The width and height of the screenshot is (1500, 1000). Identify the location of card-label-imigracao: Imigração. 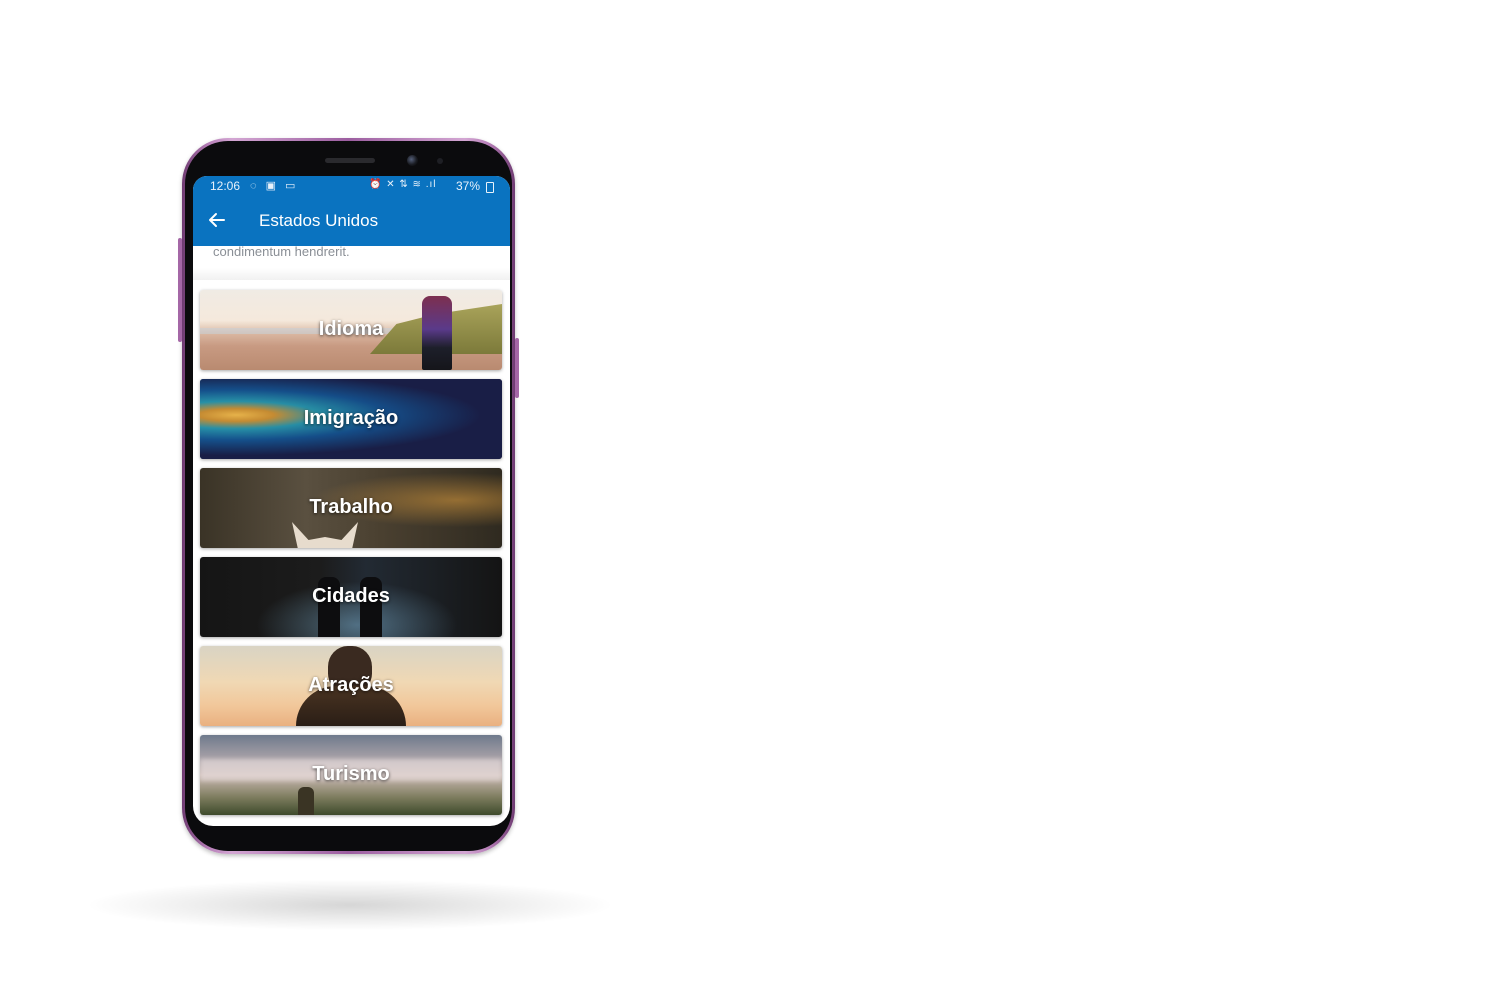
(351, 418).